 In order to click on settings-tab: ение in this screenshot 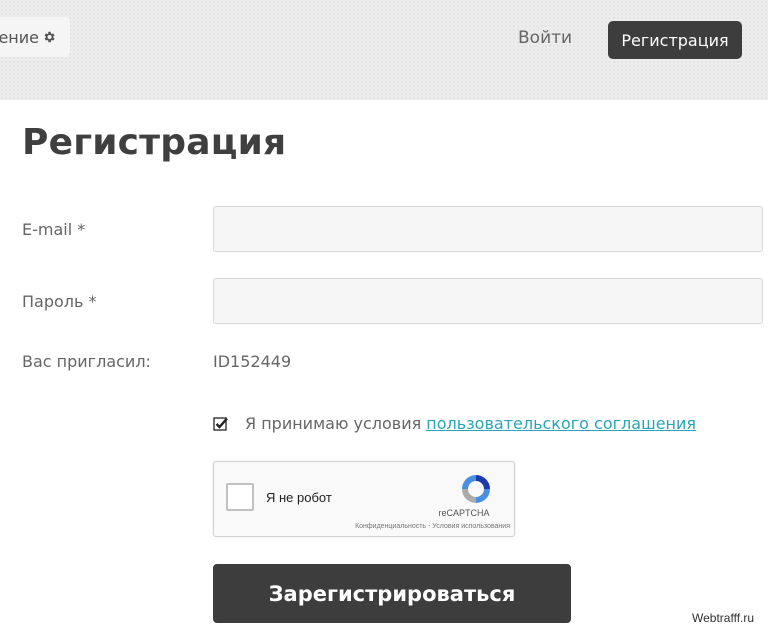, I will do `click(35, 37)`.